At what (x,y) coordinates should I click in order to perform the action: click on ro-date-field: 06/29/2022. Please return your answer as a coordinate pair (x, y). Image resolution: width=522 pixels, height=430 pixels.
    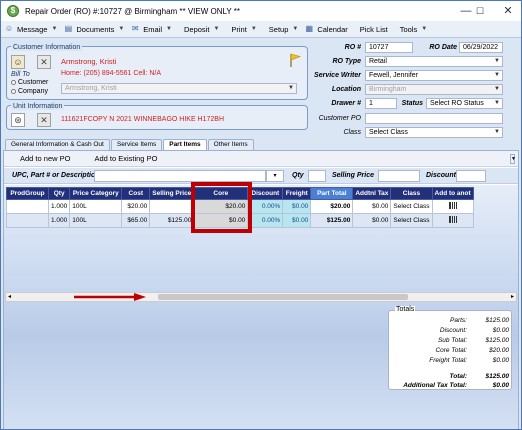
    Looking at the image, I should click on (481, 47).